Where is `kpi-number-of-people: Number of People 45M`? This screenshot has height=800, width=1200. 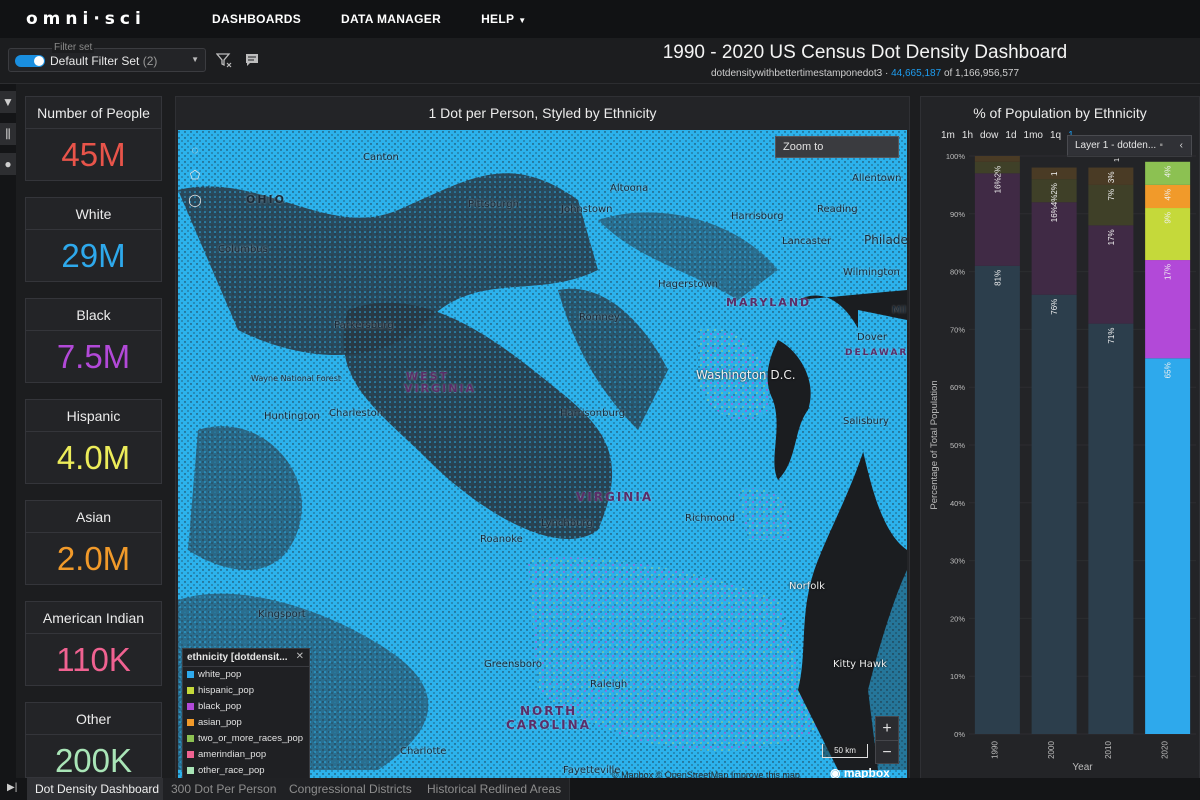
kpi-number-of-people: Number of People 45M is located at coordinates (93, 138).